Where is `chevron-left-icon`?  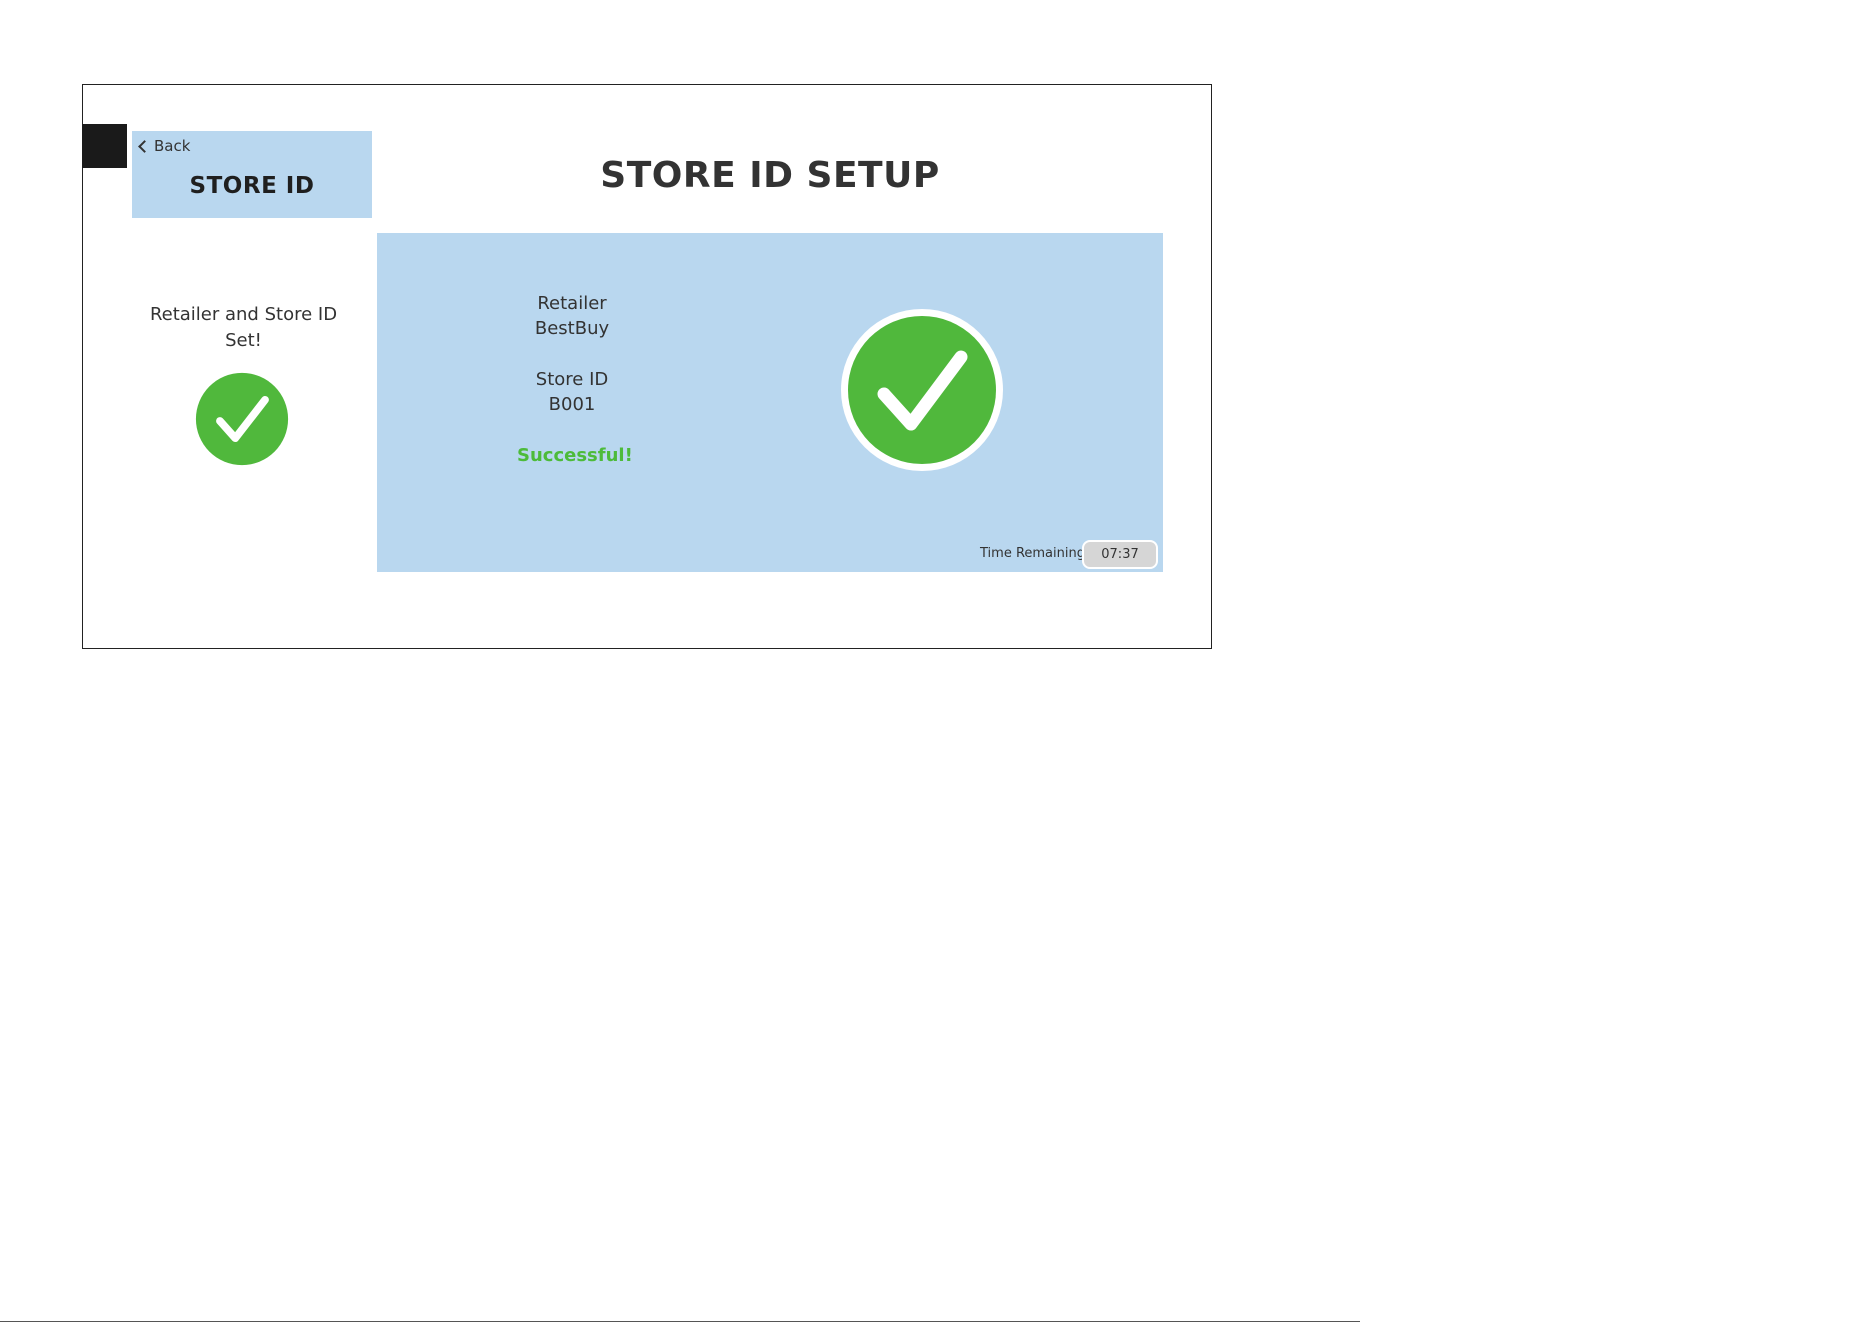
chevron-left-icon is located at coordinates (144, 146).